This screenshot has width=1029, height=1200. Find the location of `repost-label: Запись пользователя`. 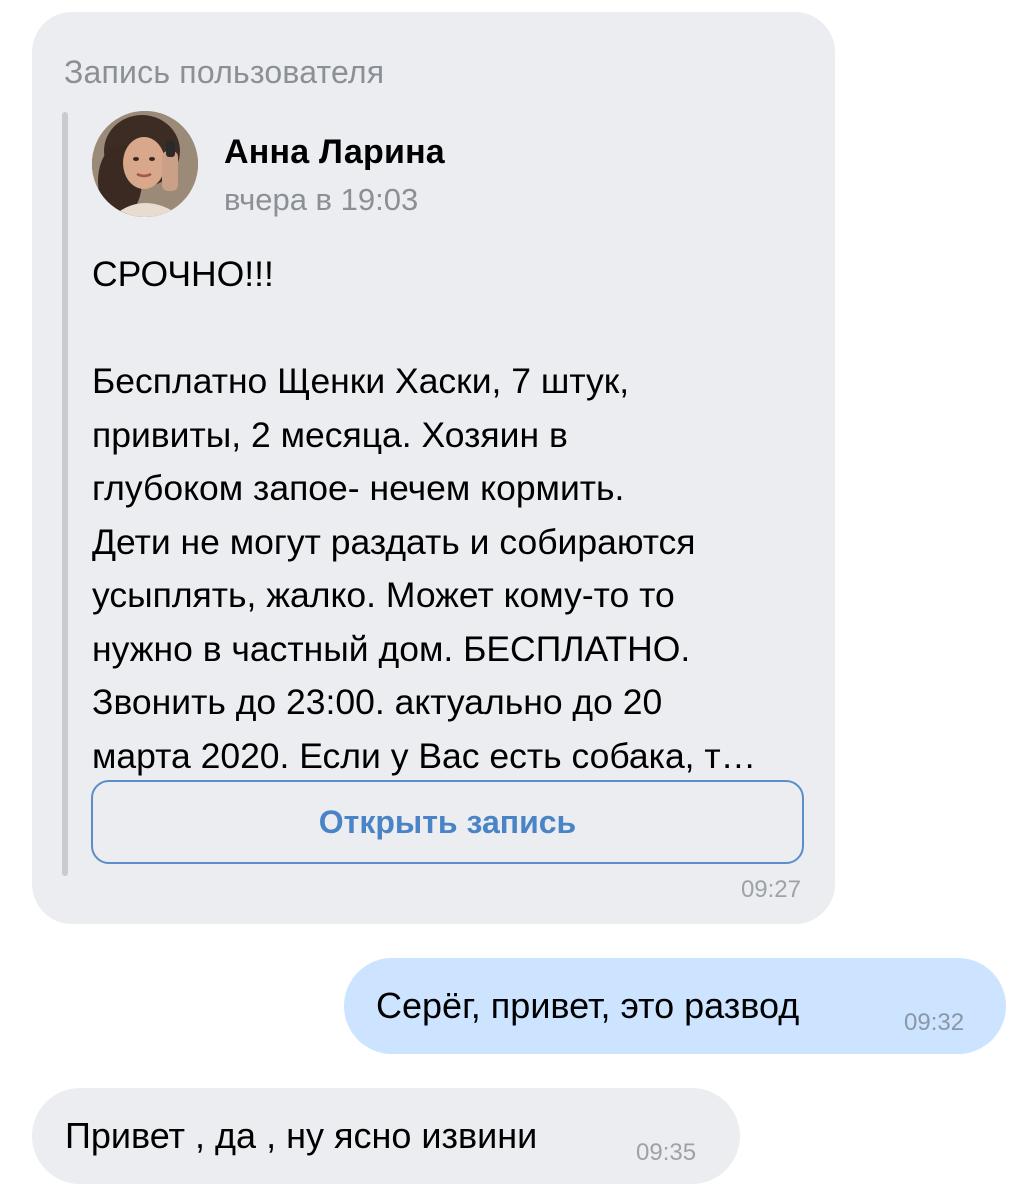

repost-label: Запись пользователя is located at coordinates (224, 72).